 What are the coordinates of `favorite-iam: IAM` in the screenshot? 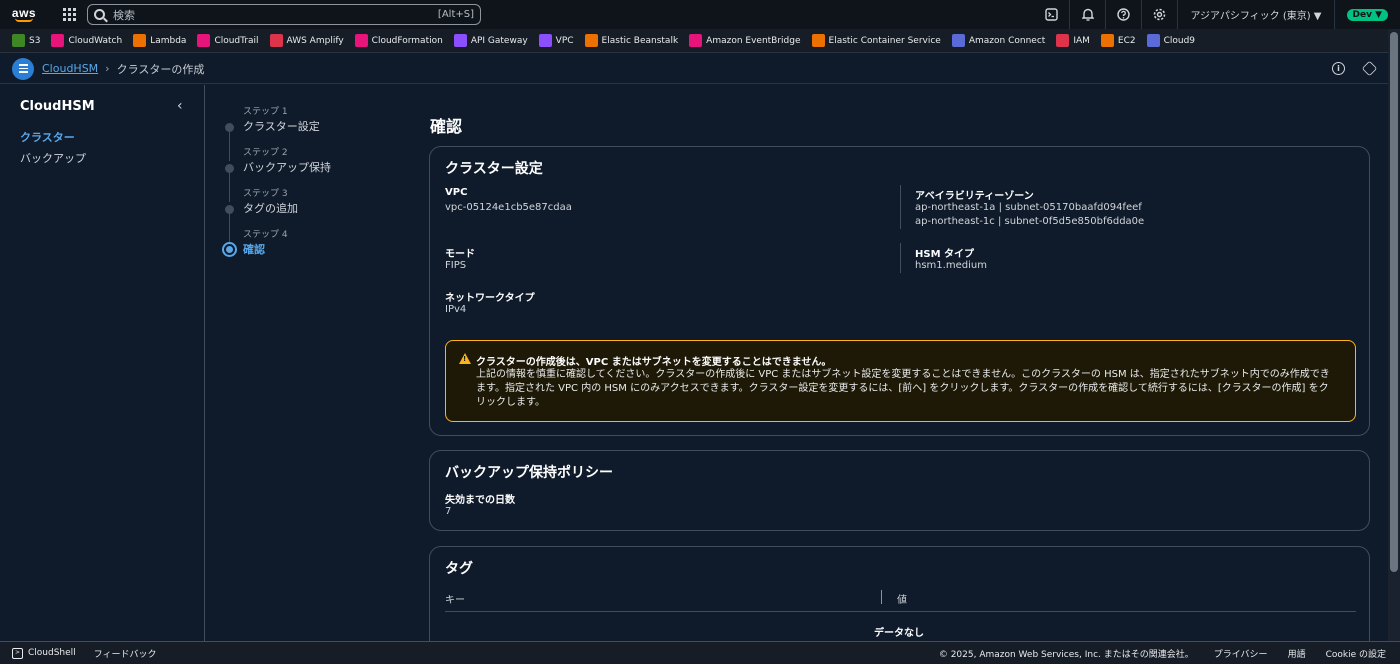 It's located at (1073, 40).